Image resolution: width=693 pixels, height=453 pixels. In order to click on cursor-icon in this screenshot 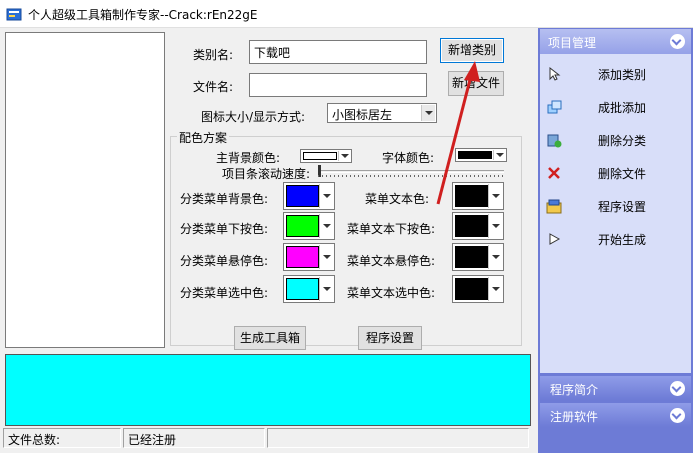, I will do `click(555, 73)`.